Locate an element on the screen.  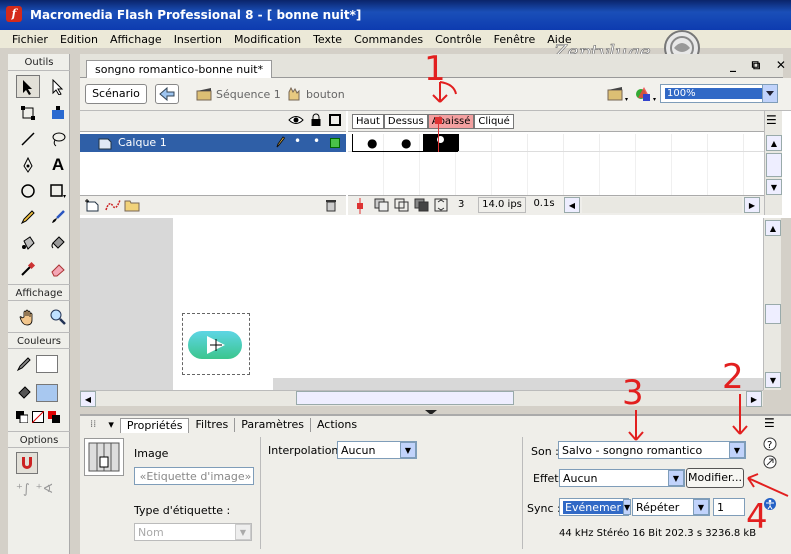
no-color-icon is located at coordinates (38, 417).